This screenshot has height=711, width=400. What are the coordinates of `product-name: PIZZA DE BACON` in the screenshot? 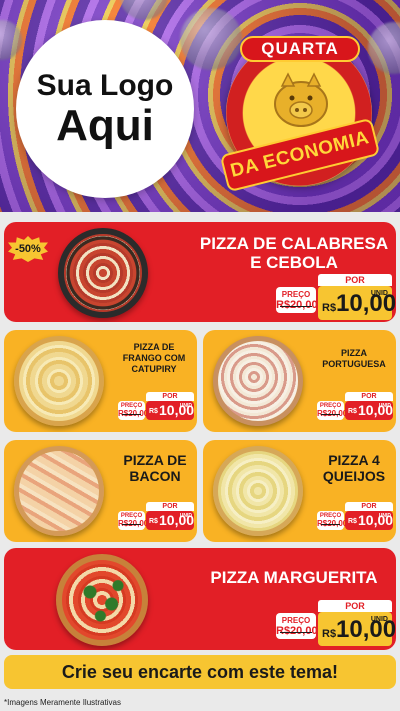 It's located at (155, 468).